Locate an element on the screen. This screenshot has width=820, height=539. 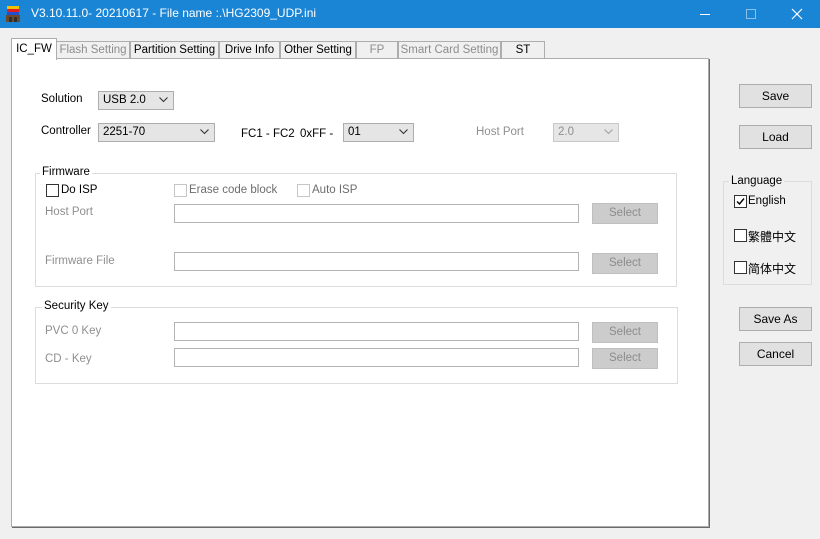
fc-label: FC1 - FC2 is located at coordinates (268, 134).